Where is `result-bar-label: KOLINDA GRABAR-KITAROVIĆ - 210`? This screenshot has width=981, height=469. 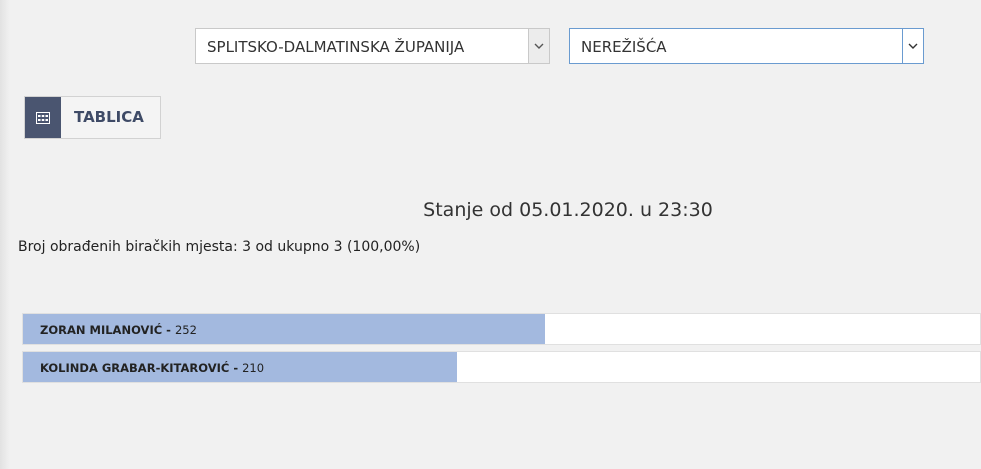
result-bar-label: KOLINDA GRABAR-KITAROVIĆ - 210 is located at coordinates (152, 368).